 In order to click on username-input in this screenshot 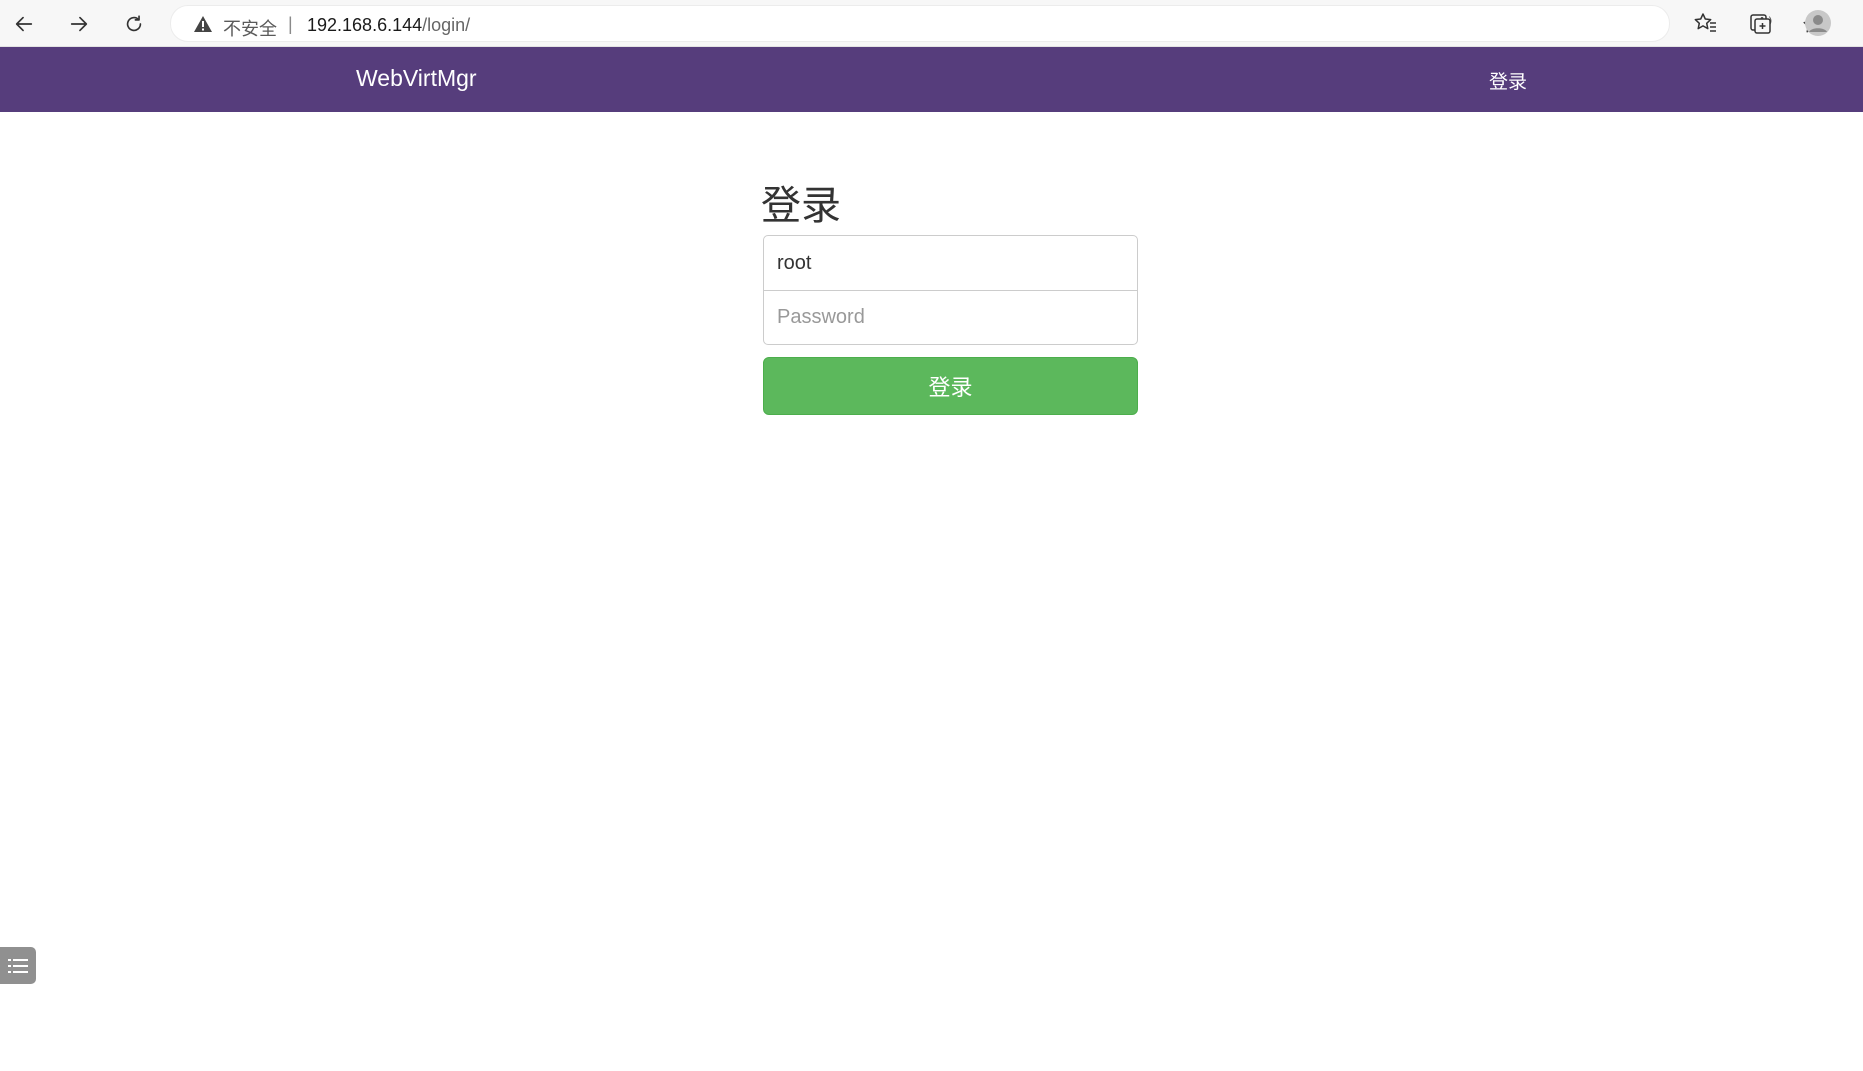, I will do `click(950, 263)`.